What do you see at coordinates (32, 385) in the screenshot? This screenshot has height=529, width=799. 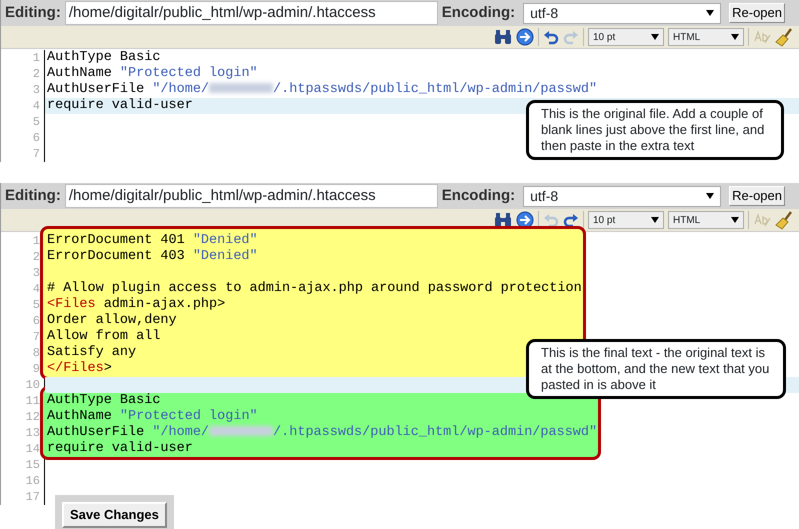 I see `line-number: 10` at bounding box center [32, 385].